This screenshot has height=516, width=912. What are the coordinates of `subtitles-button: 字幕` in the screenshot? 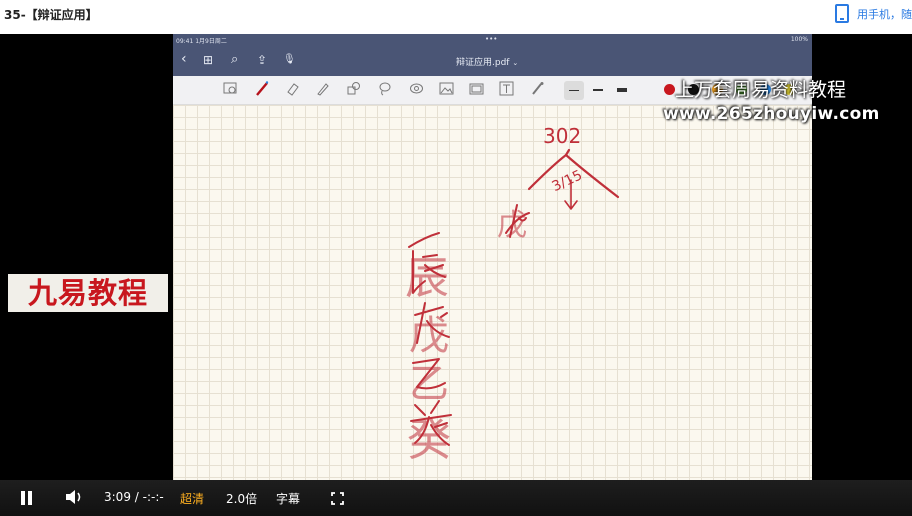 It's located at (288, 498).